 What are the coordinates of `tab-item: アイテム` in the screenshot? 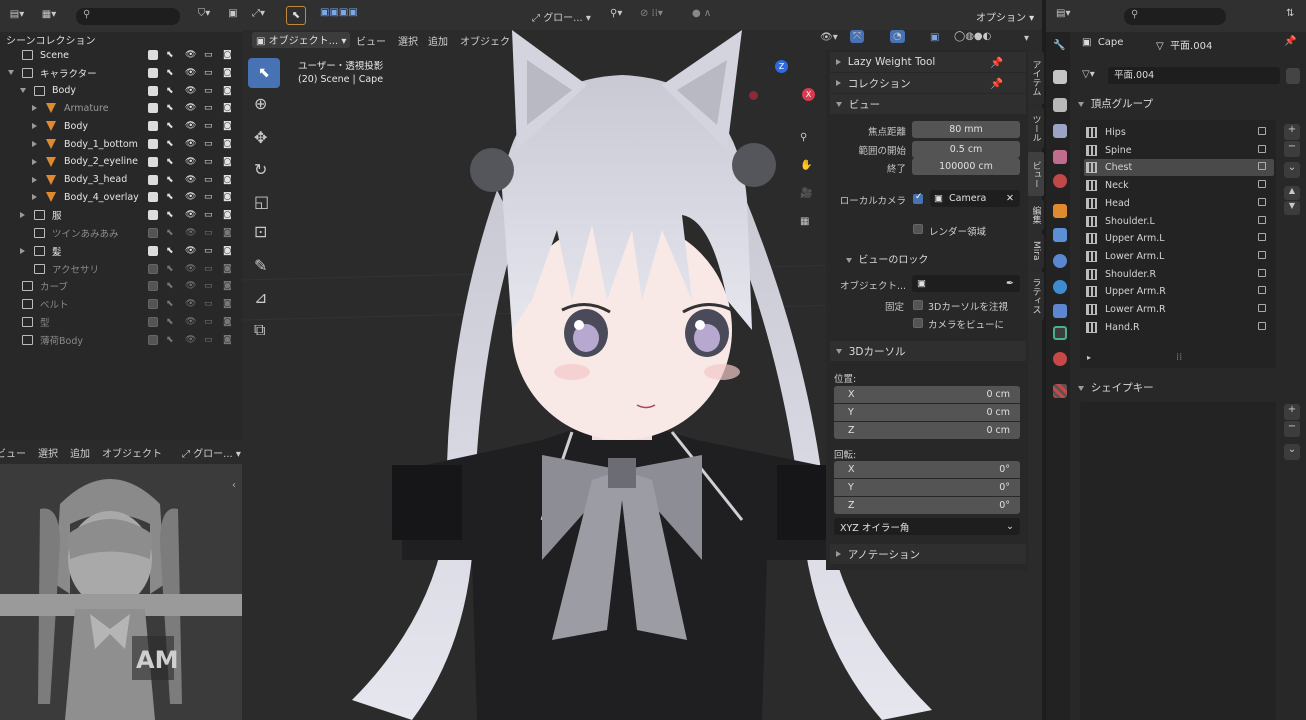 It's located at (1036, 78).